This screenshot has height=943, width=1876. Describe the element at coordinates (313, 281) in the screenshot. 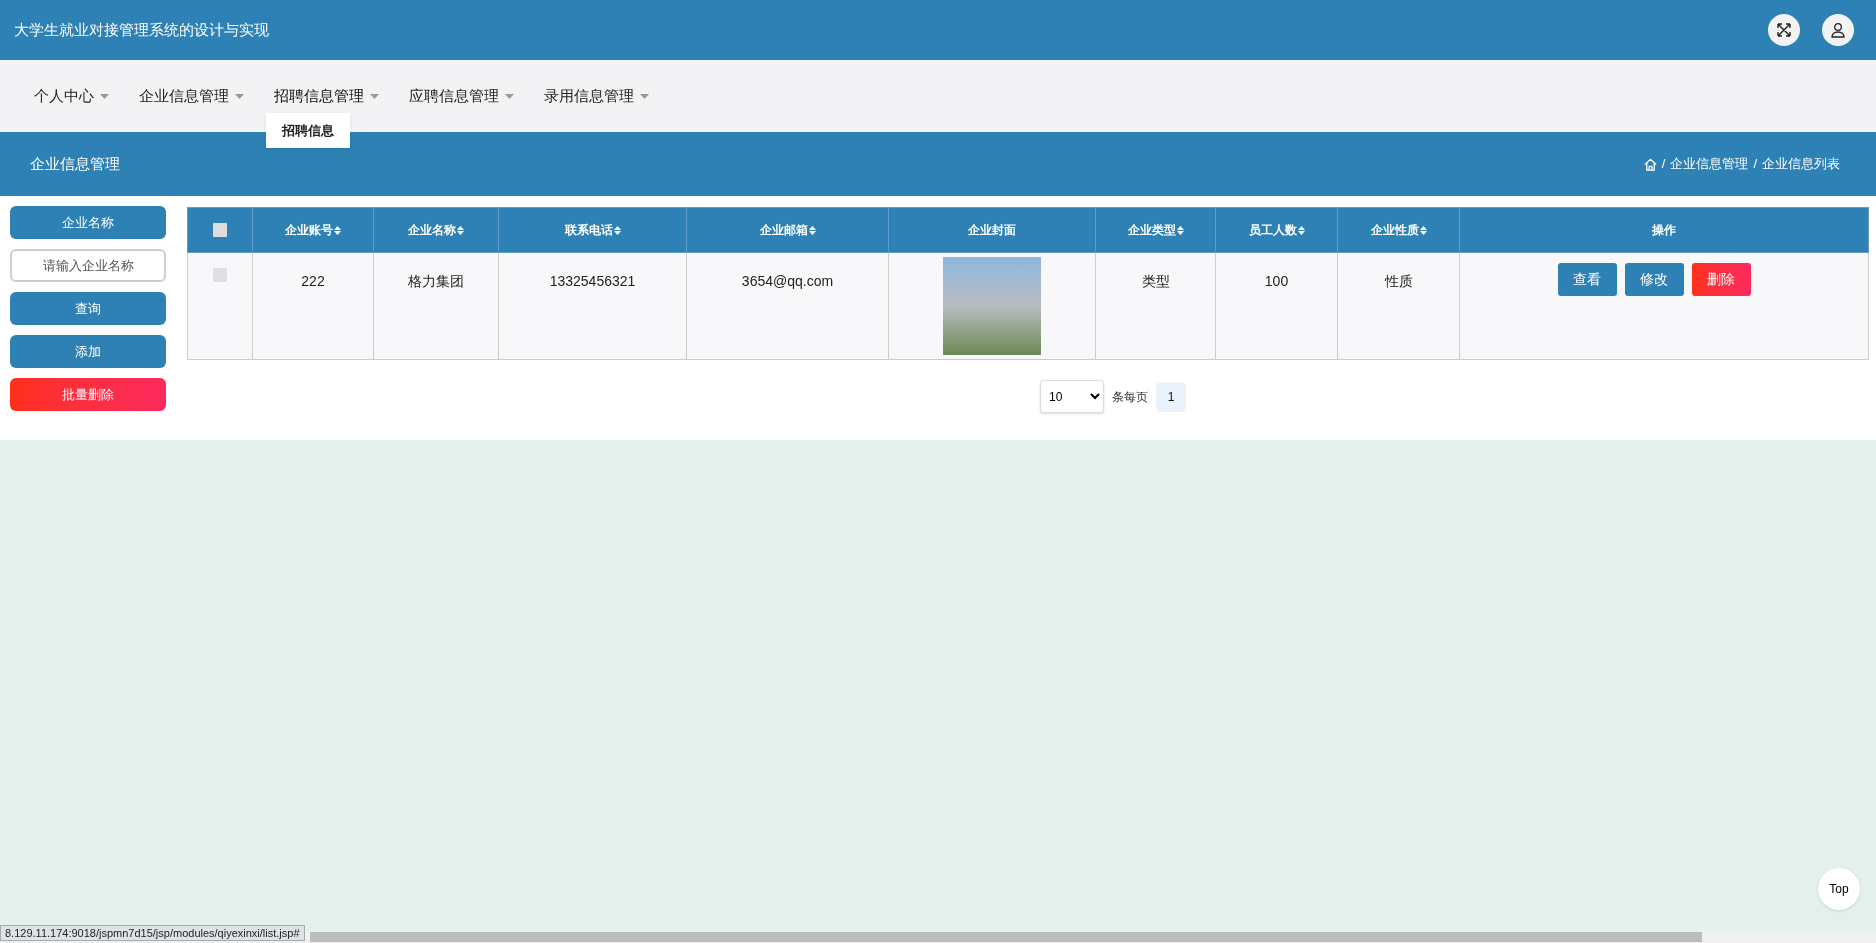

I see `table-cell: 222` at that location.